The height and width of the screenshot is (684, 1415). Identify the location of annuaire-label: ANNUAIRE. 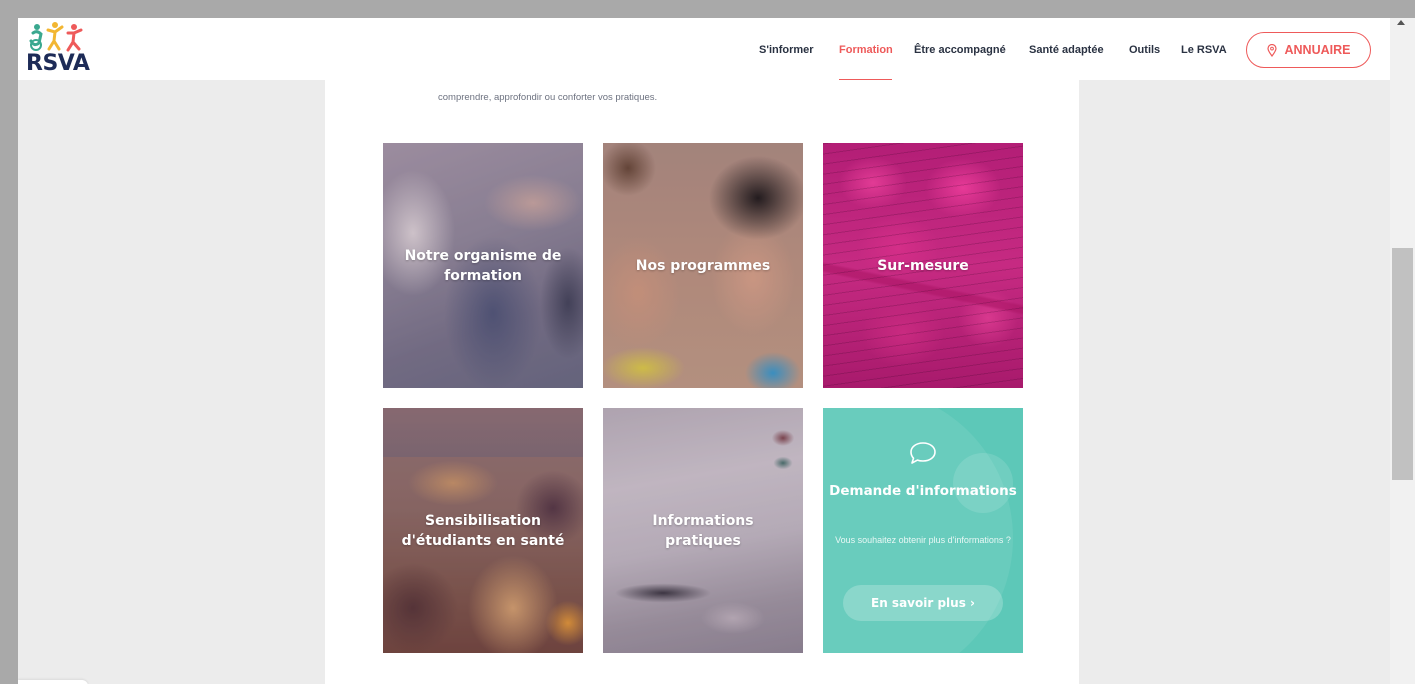
(1317, 50).